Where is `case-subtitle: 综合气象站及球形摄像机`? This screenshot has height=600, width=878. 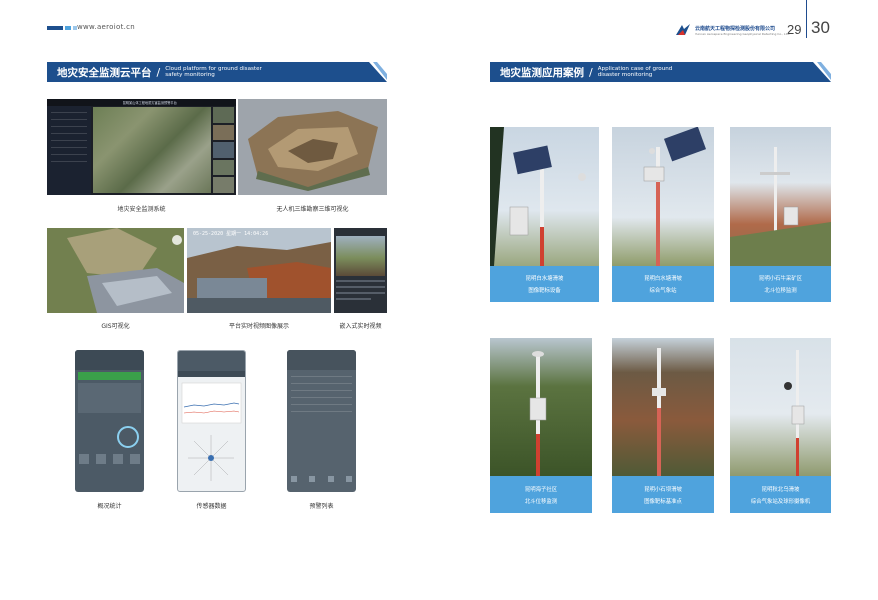 case-subtitle: 综合气象站及球形摄像机 is located at coordinates (780, 501).